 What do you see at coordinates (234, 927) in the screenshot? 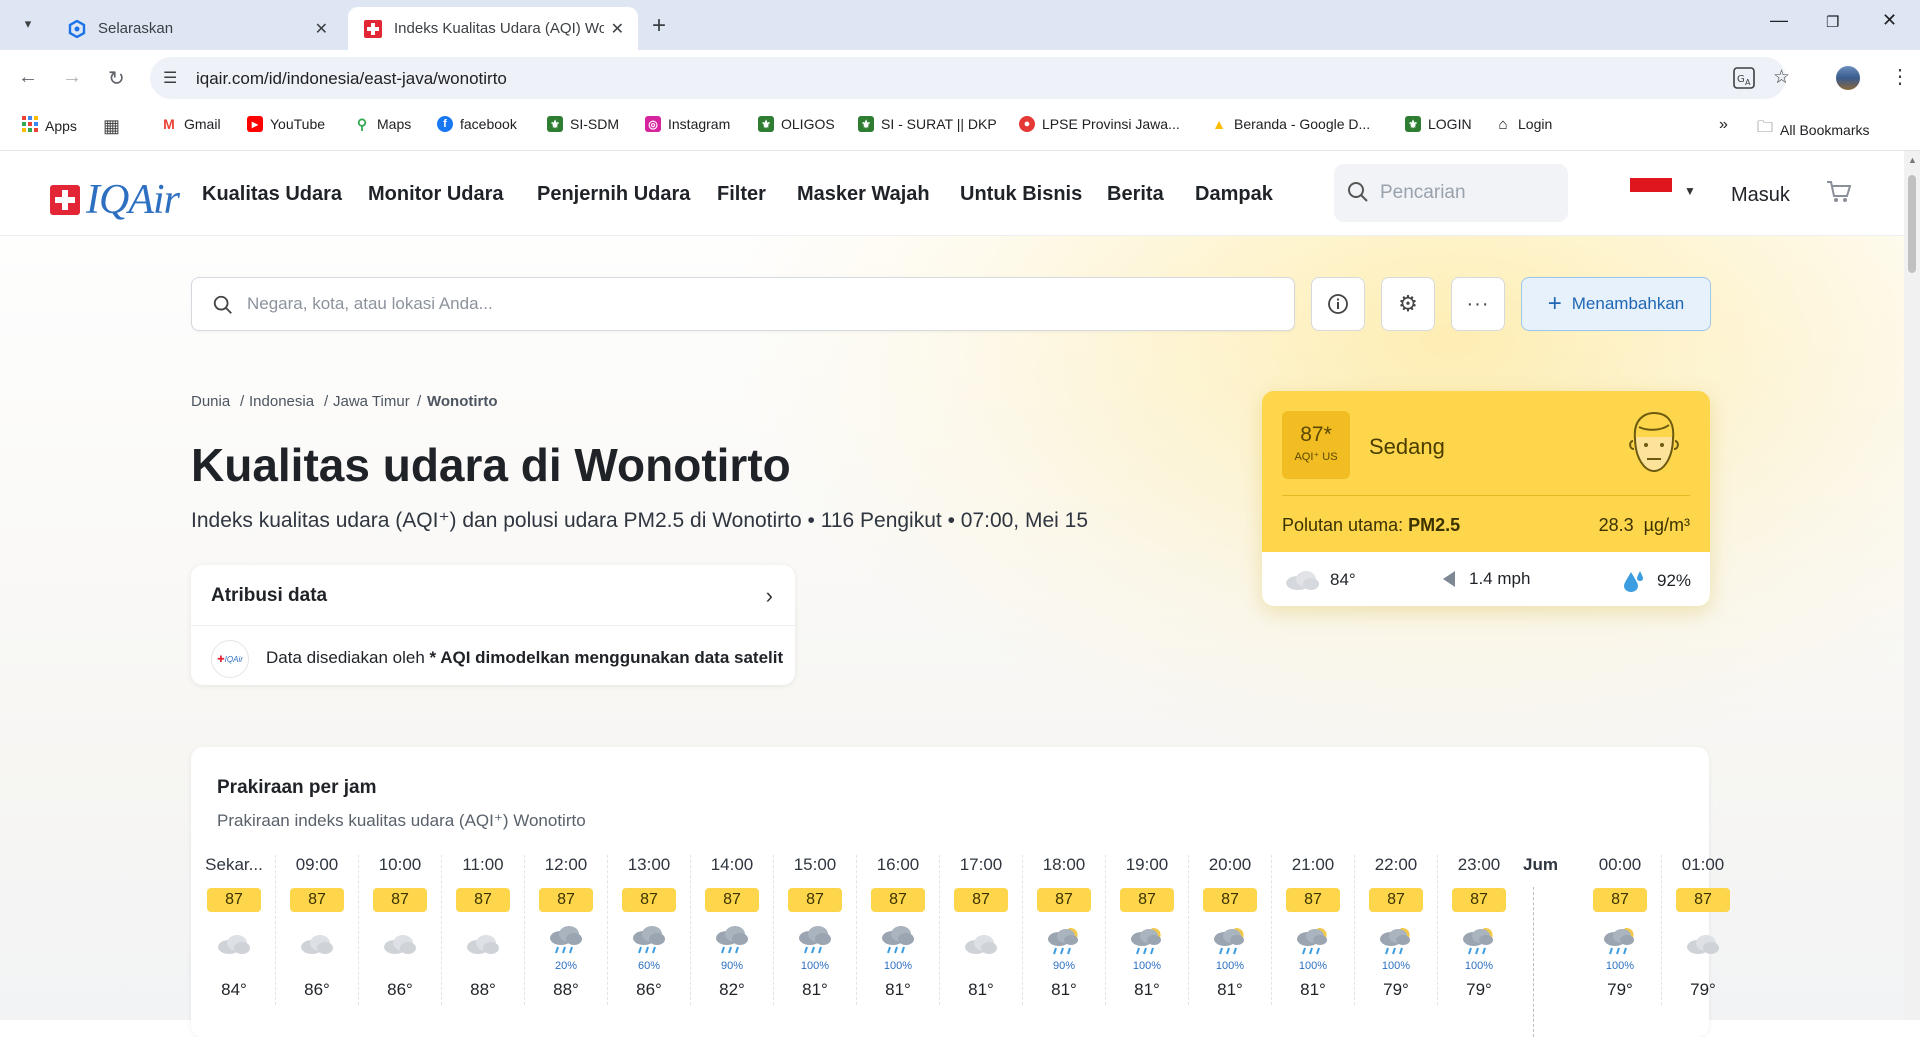
I see `forecast-hour: Sekar... 87 84°` at bounding box center [234, 927].